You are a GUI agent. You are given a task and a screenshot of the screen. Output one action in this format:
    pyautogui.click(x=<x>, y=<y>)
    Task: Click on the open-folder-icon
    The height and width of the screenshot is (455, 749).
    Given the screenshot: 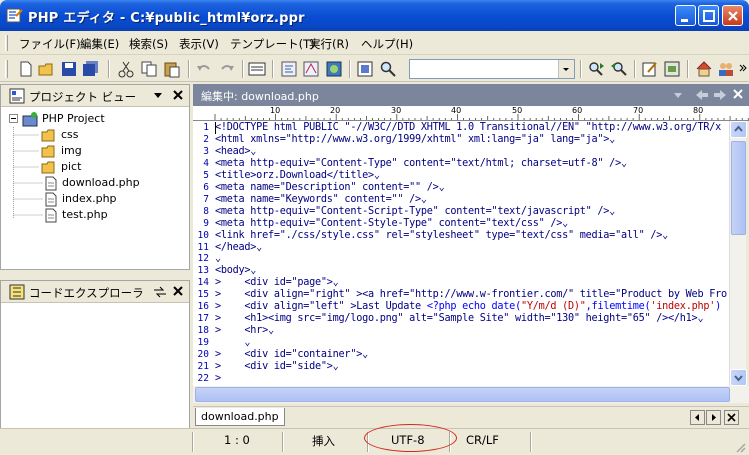 What is the action you would take?
    pyautogui.click(x=47, y=69)
    